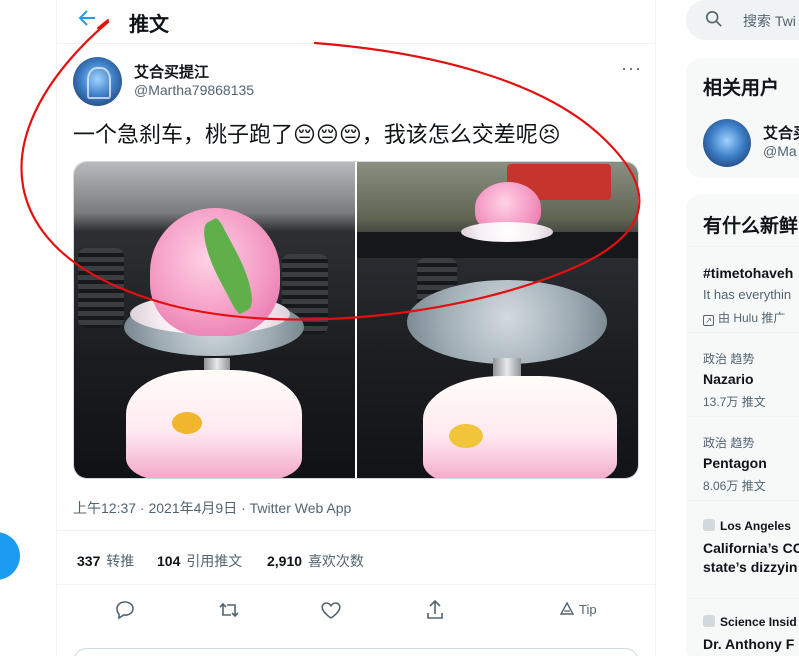 This screenshot has height=656, width=799. What do you see at coordinates (315, 561) in the screenshot?
I see `like-count: 2,910 喜欢次数` at bounding box center [315, 561].